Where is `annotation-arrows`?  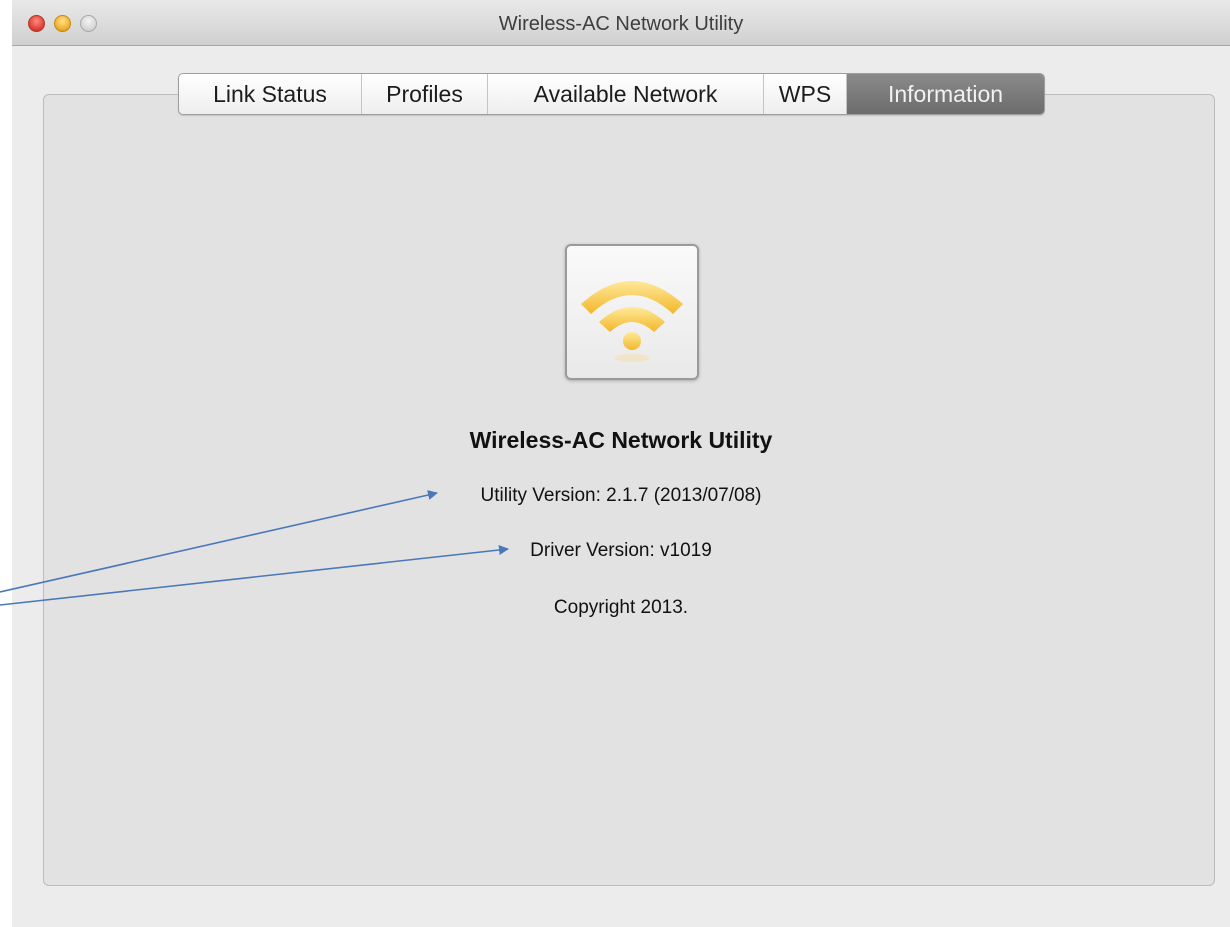
annotation-arrows is located at coordinates (254, 548).